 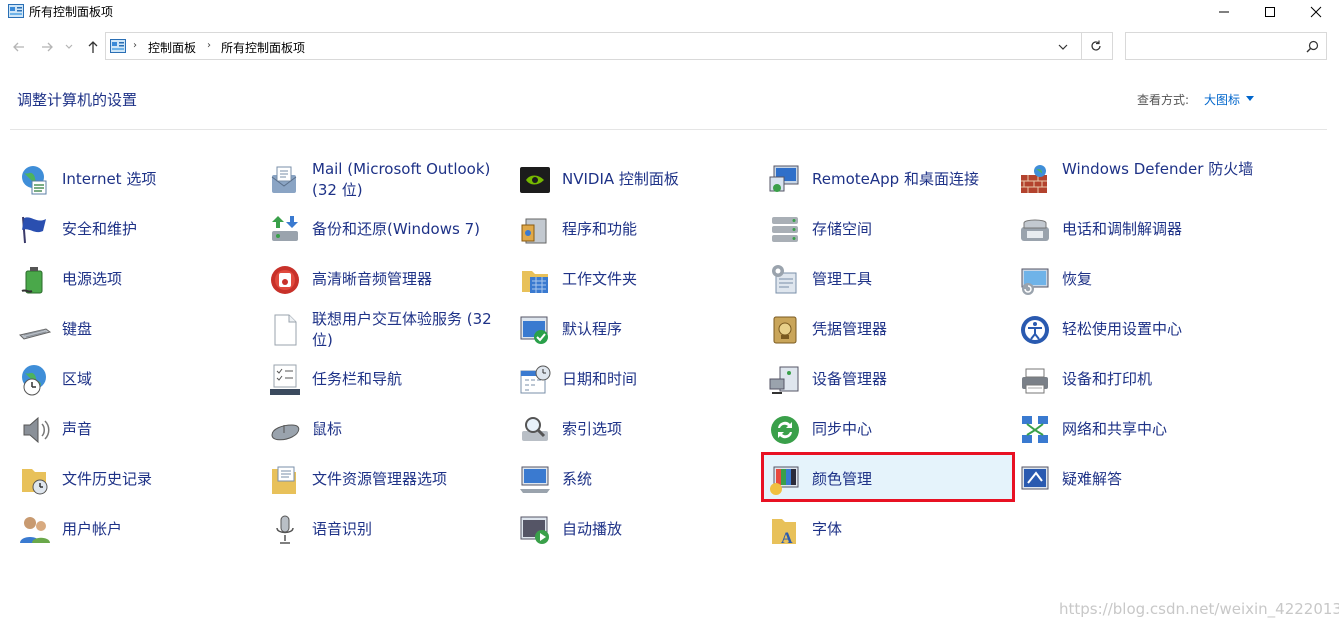 I want to click on maximize-icon, so click(x=1270, y=12).